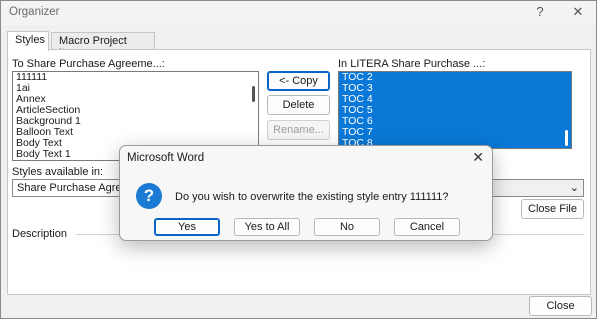  Describe the element at coordinates (455, 121) in the screenshot. I see `list-item: TOC 6` at that location.